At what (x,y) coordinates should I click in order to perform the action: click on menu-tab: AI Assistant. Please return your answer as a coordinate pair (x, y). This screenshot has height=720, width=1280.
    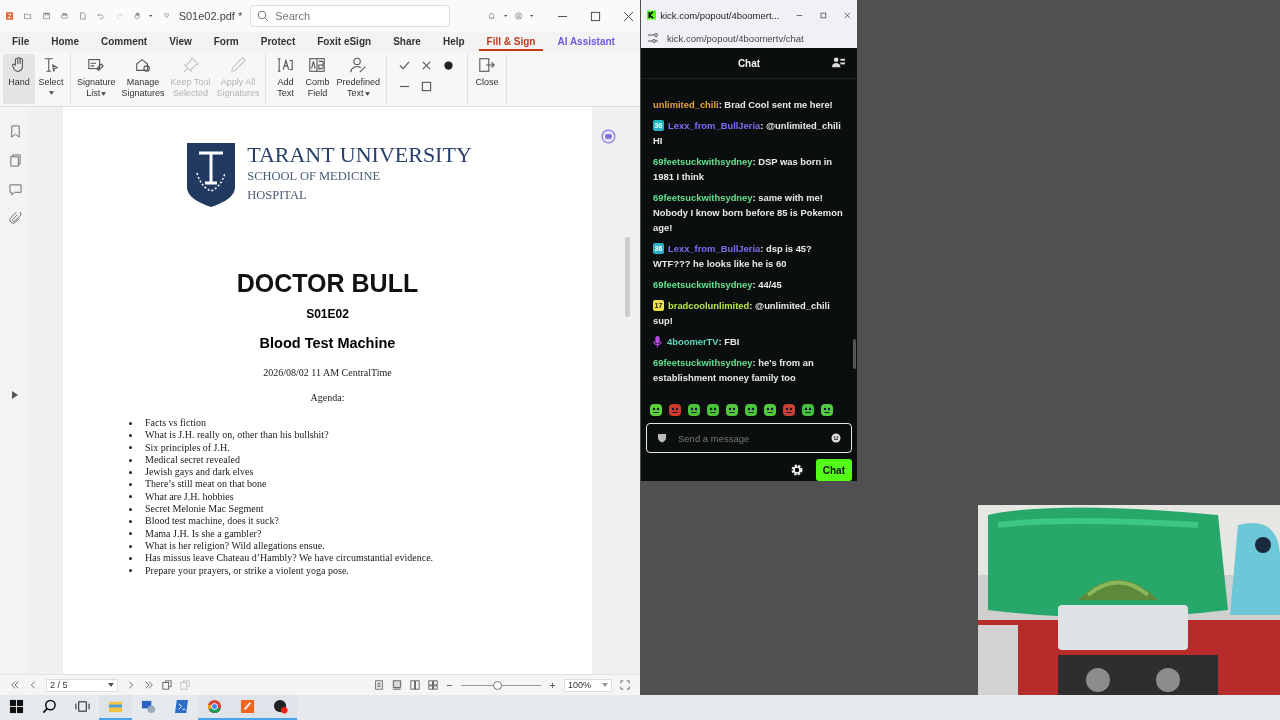
    Looking at the image, I should click on (586, 42).